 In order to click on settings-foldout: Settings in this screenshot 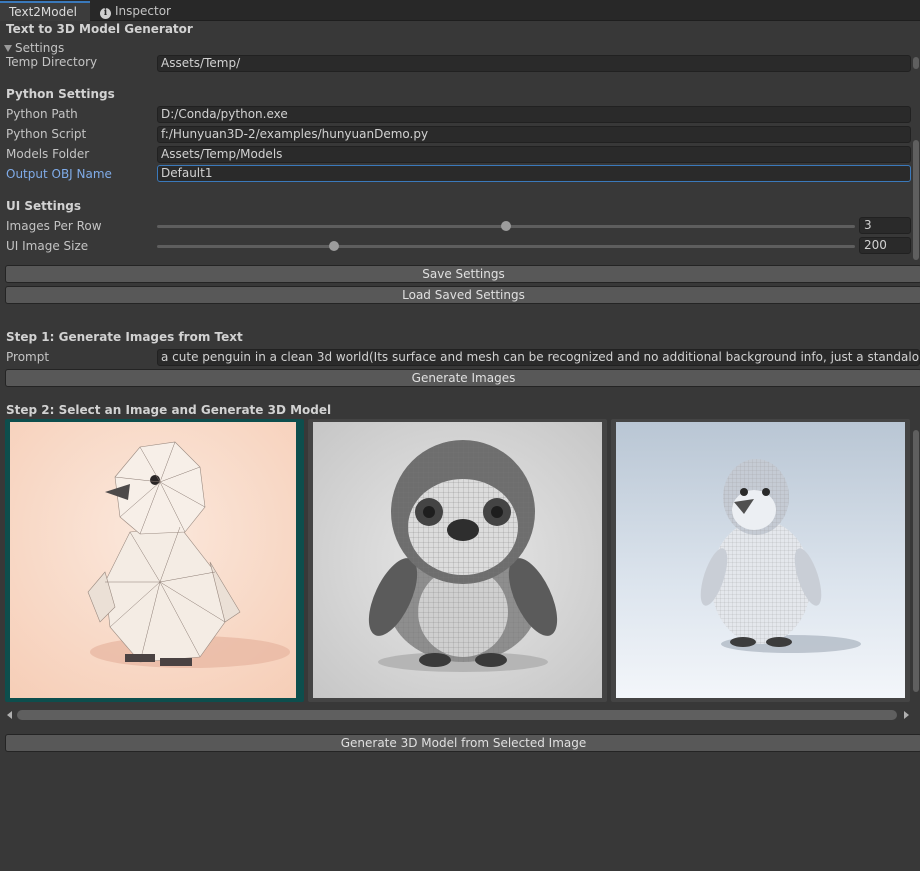, I will do `click(34, 48)`.